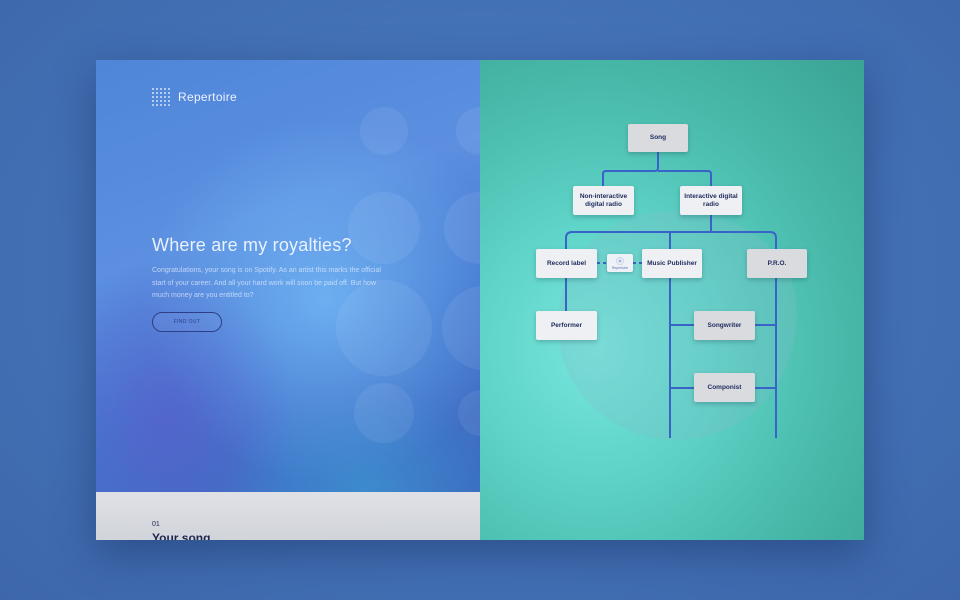 Image resolution: width=960 pixels, height=600 pixels. Describe the element at coordinates (672, 263) in the screenshot. I see `node-music-publisher: Music Publisher` at that location.